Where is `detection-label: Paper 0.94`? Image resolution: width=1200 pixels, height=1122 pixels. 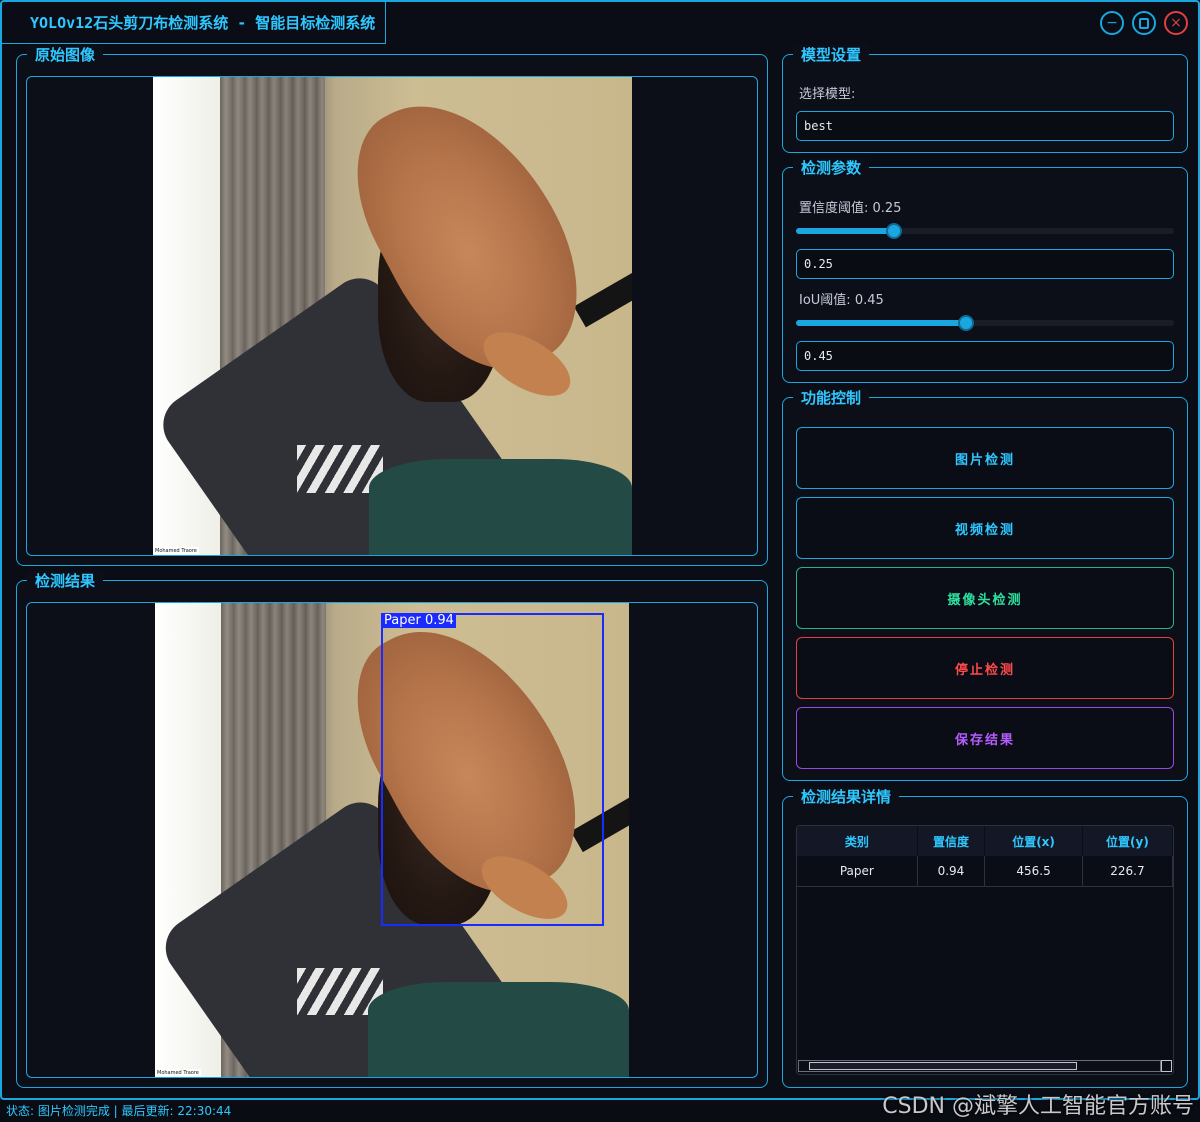
detection-label: Paper 0.94 is located at coordinates (419, 620).